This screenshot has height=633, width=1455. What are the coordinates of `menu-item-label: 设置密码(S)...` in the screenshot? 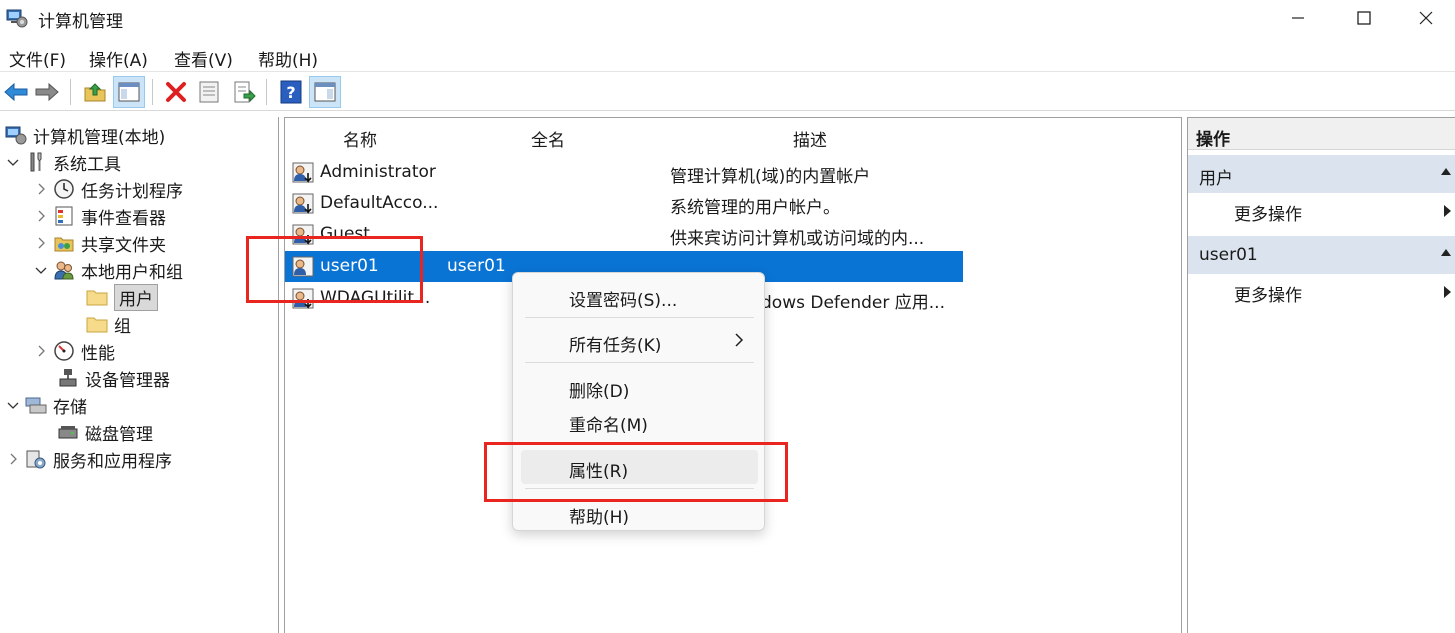 It's located at (623, 301).